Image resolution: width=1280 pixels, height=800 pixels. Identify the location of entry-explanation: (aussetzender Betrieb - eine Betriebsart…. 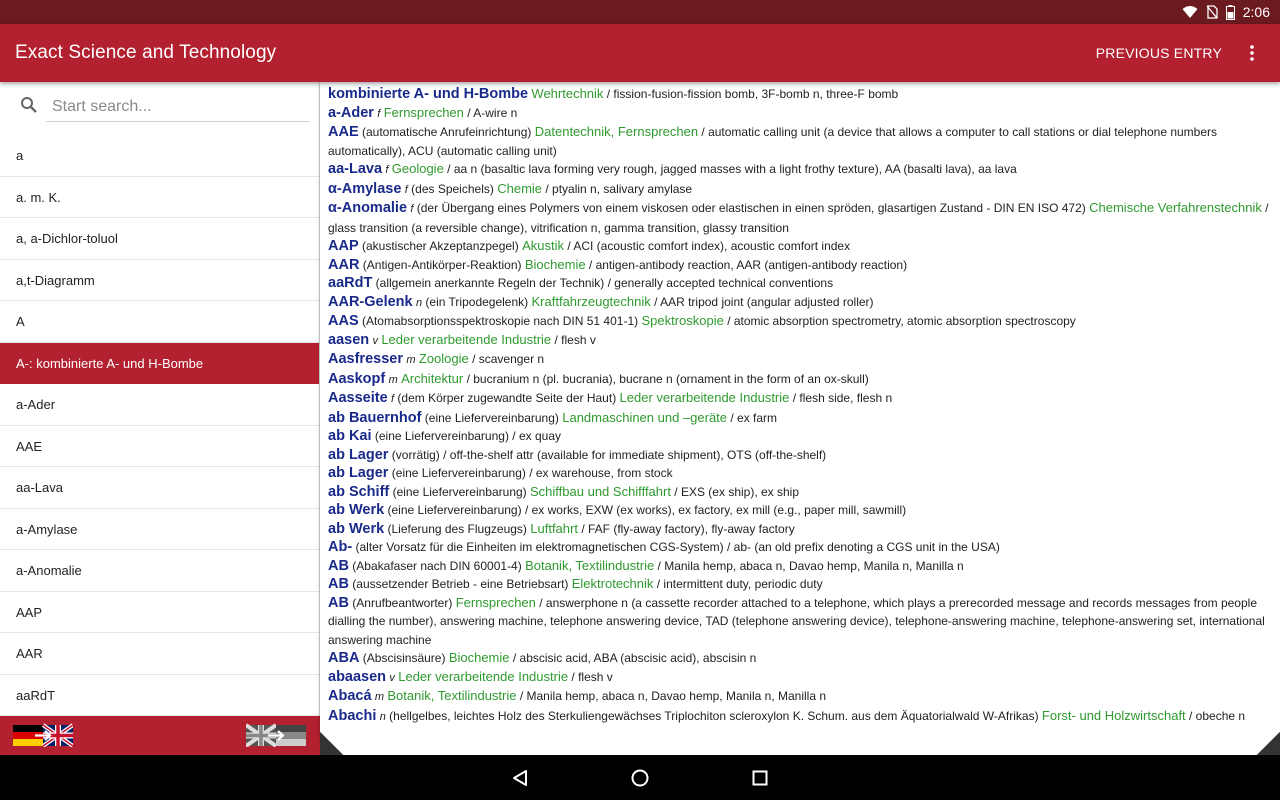
(460, 584).